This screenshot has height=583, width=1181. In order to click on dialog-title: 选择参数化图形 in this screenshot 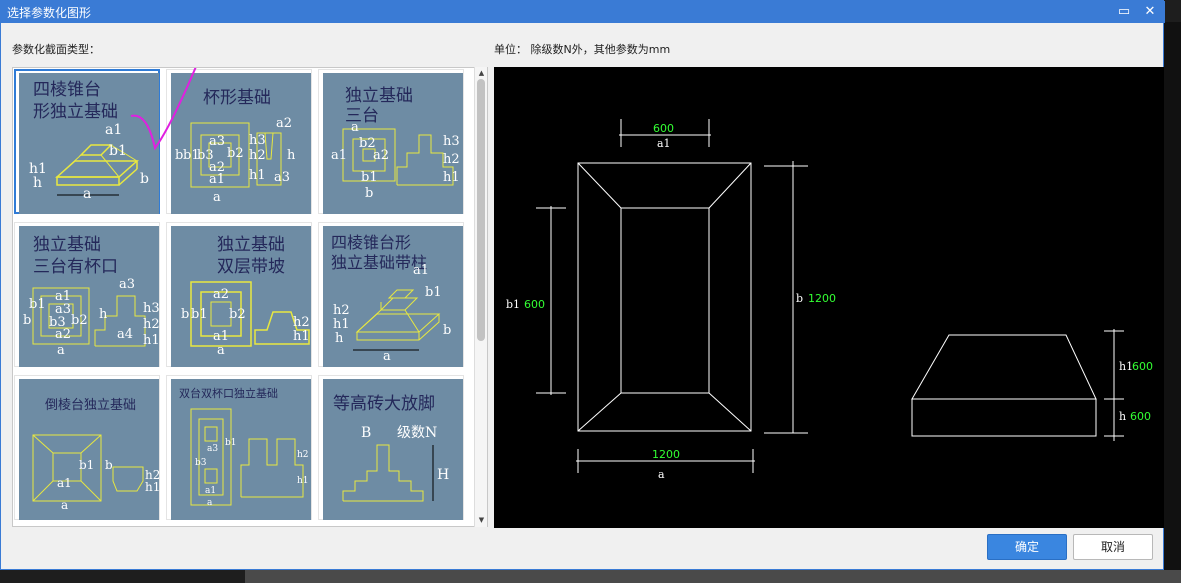, I will do `click(49, 13)`.